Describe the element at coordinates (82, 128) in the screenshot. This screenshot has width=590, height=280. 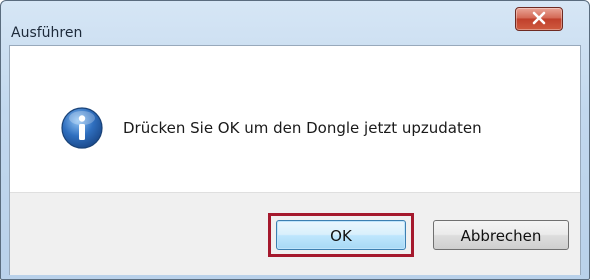
I see `info-icon` at that location.